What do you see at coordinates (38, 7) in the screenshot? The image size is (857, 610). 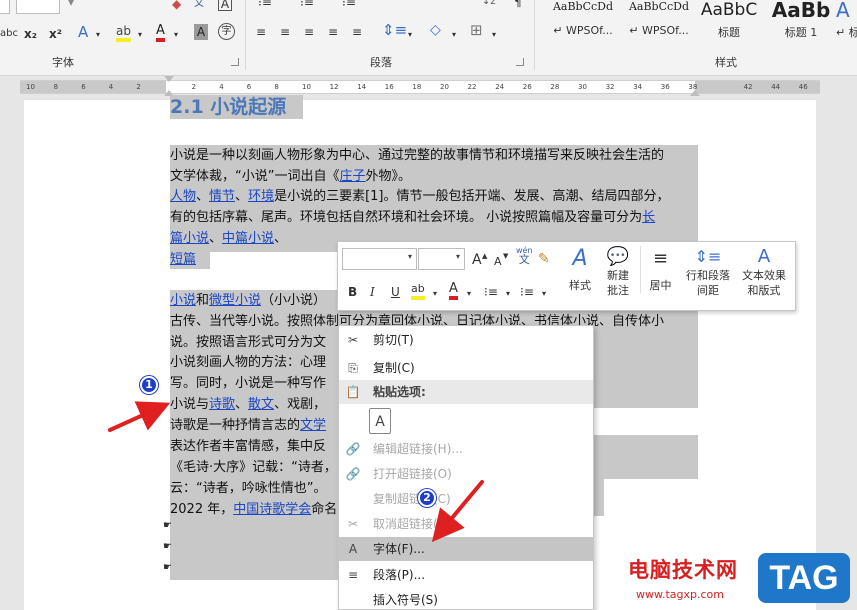 I see `font-name-dropdown` at bounding box center [38, 7].